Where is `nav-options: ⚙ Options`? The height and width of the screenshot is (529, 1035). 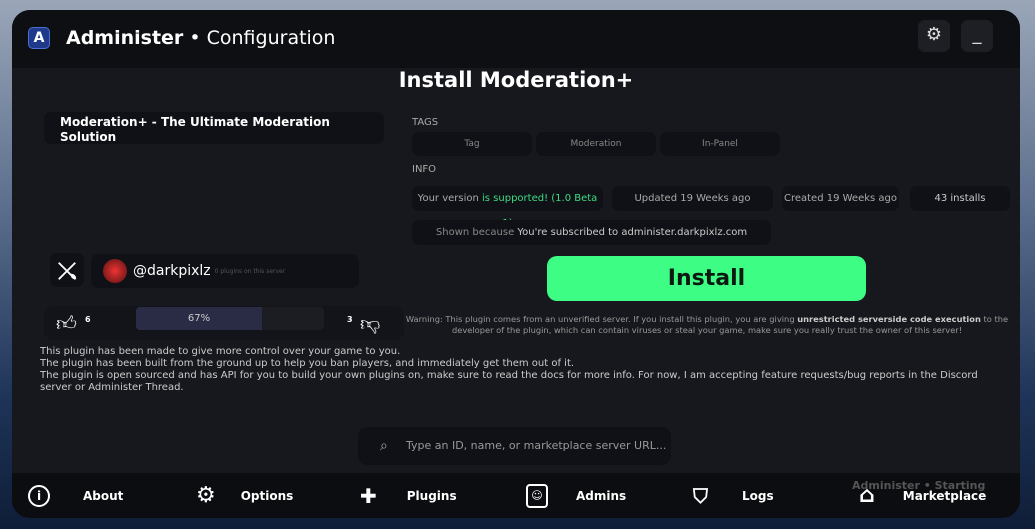 nav-options: ⚙ Options is located at coordinates (244, 495).